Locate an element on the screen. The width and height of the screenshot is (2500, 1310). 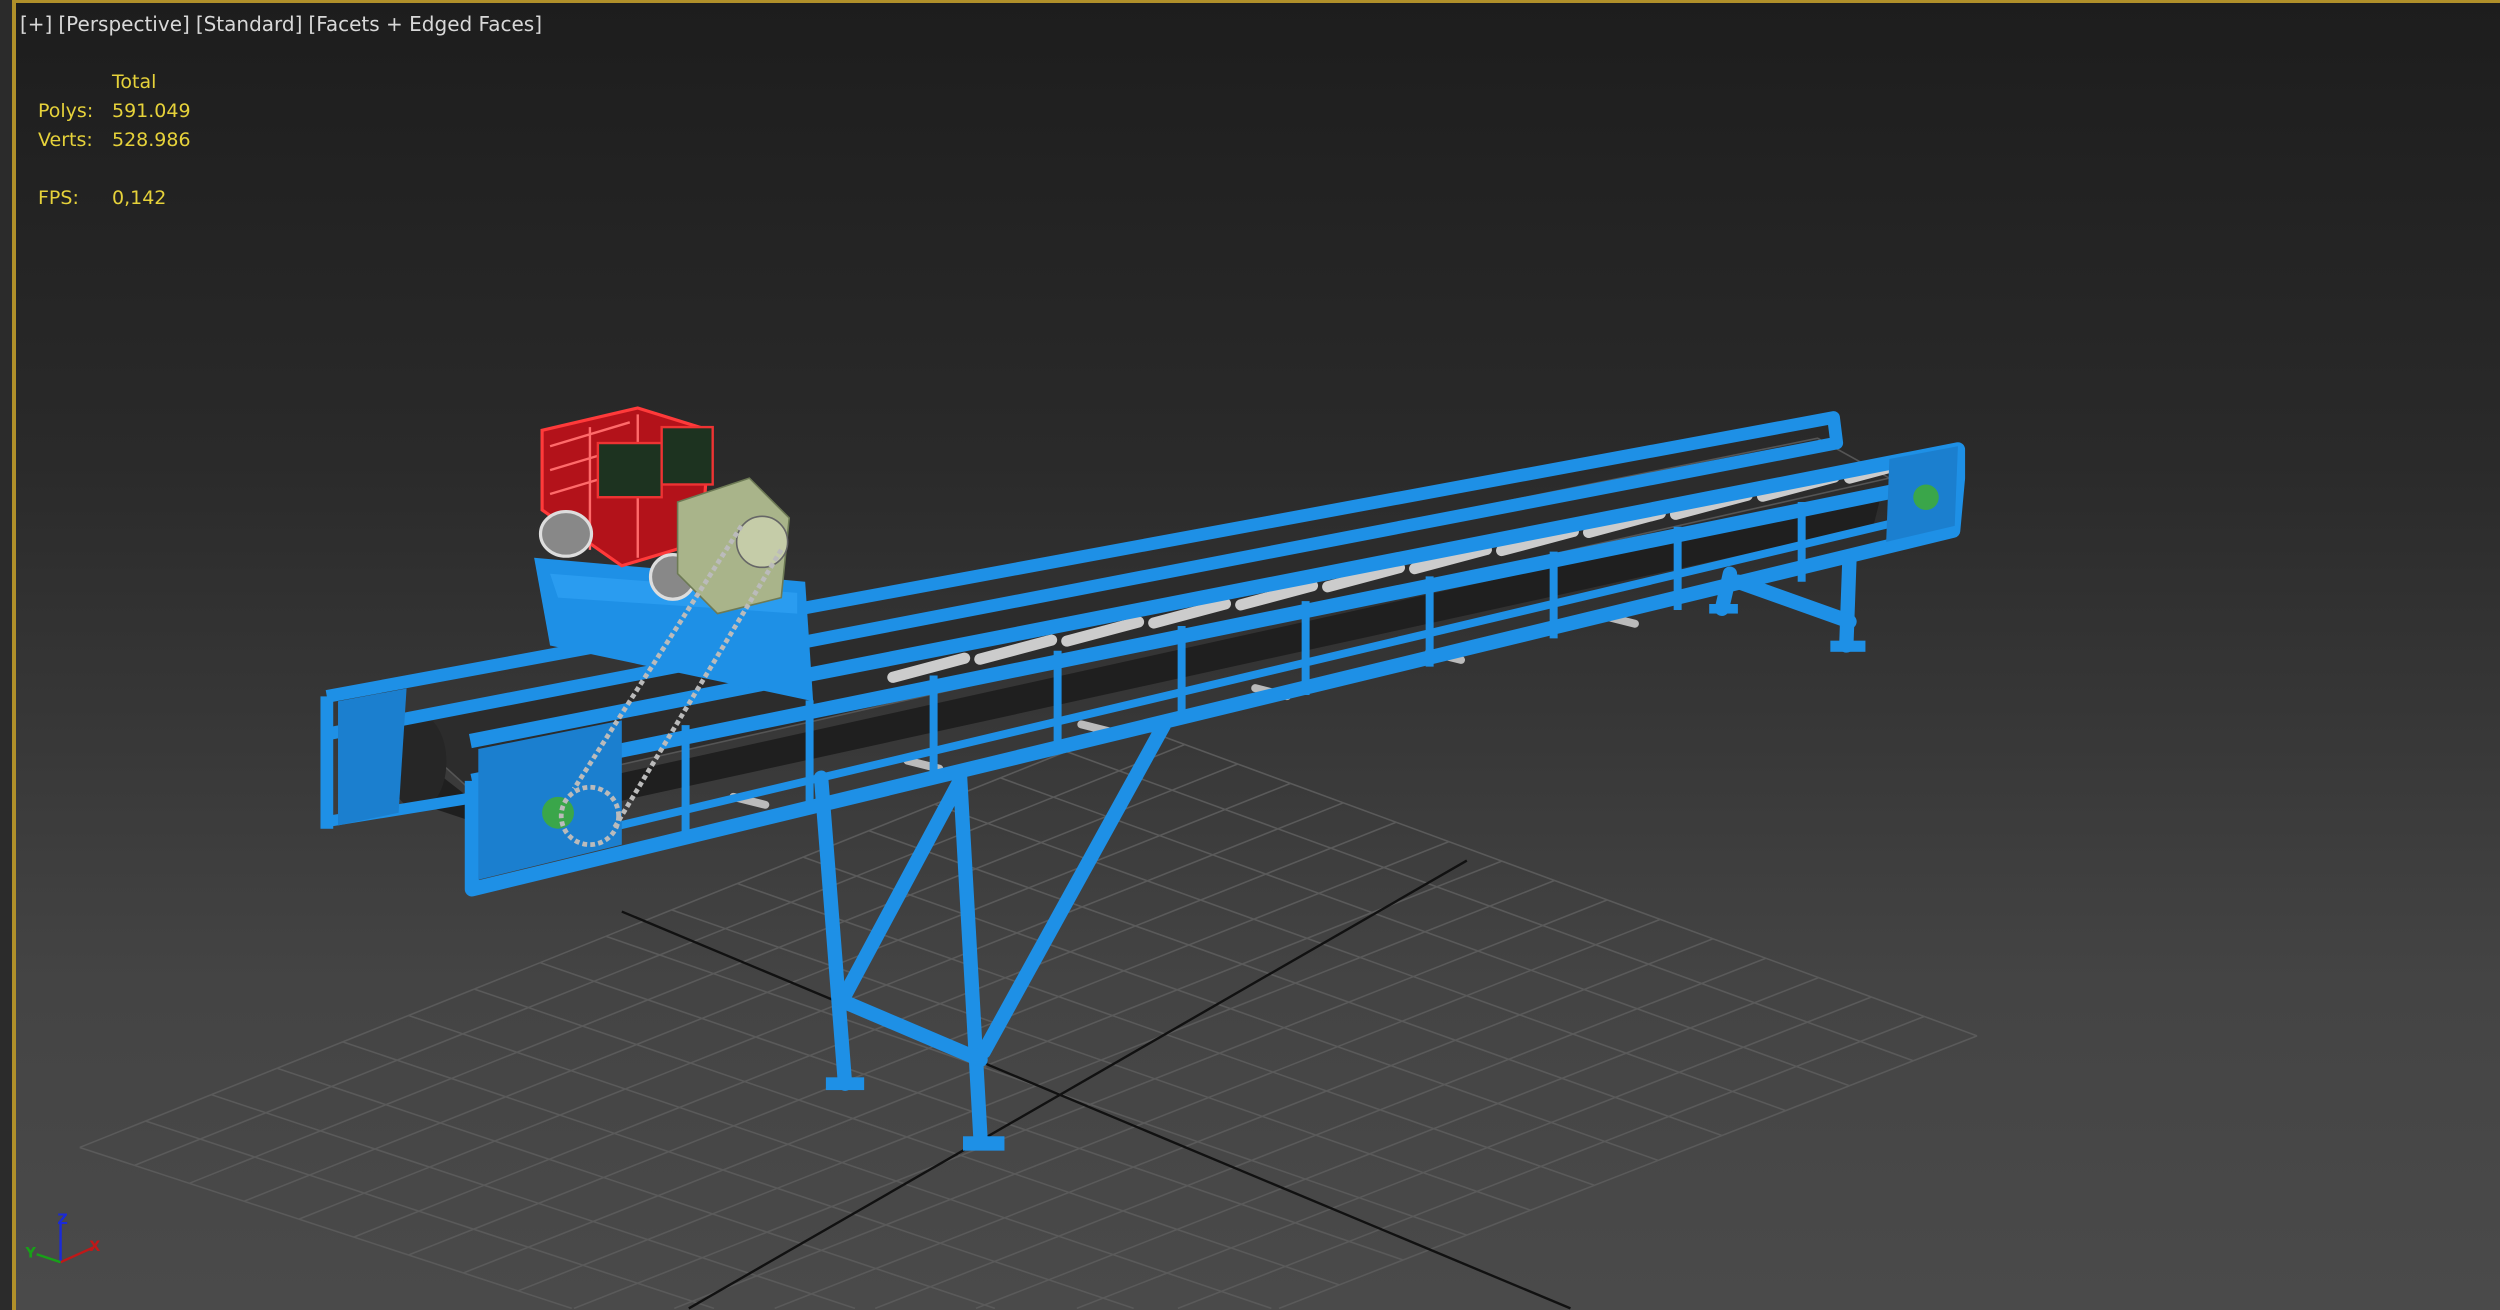
polys-label: Polys: is located at coordinates (66, 111).